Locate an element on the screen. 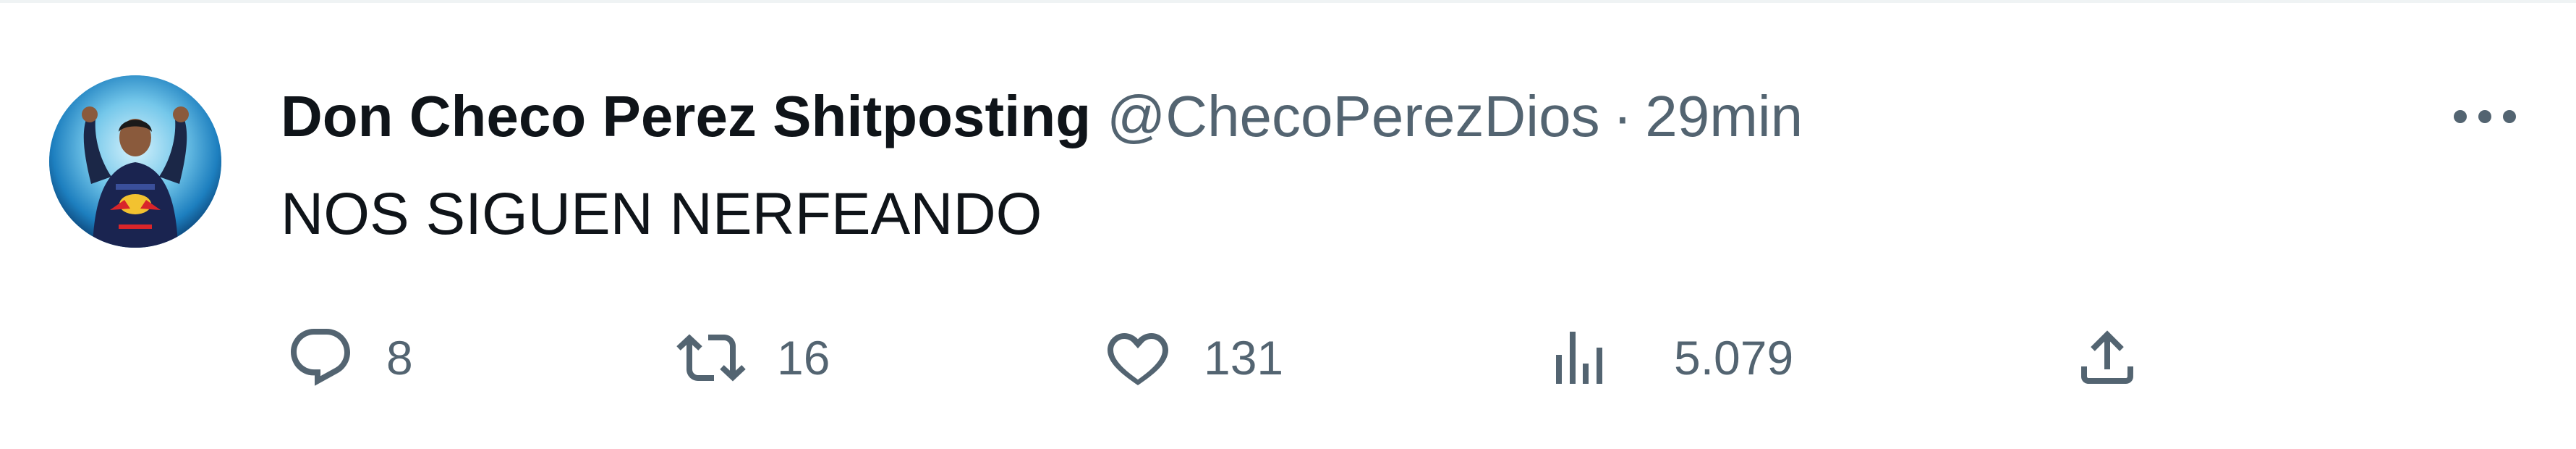 This screenshot has width=2576, height=449. like-count: 131 is located at coordinates (1244, 358).